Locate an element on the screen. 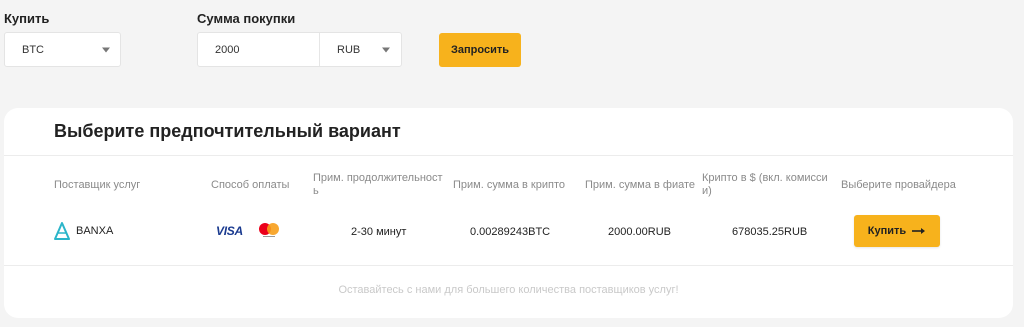 The height and width of the screenshot is (327, 1024). col-crypto-usd: Крипто в $ (вкл. комисси и) is located at coordinates (765, 185).